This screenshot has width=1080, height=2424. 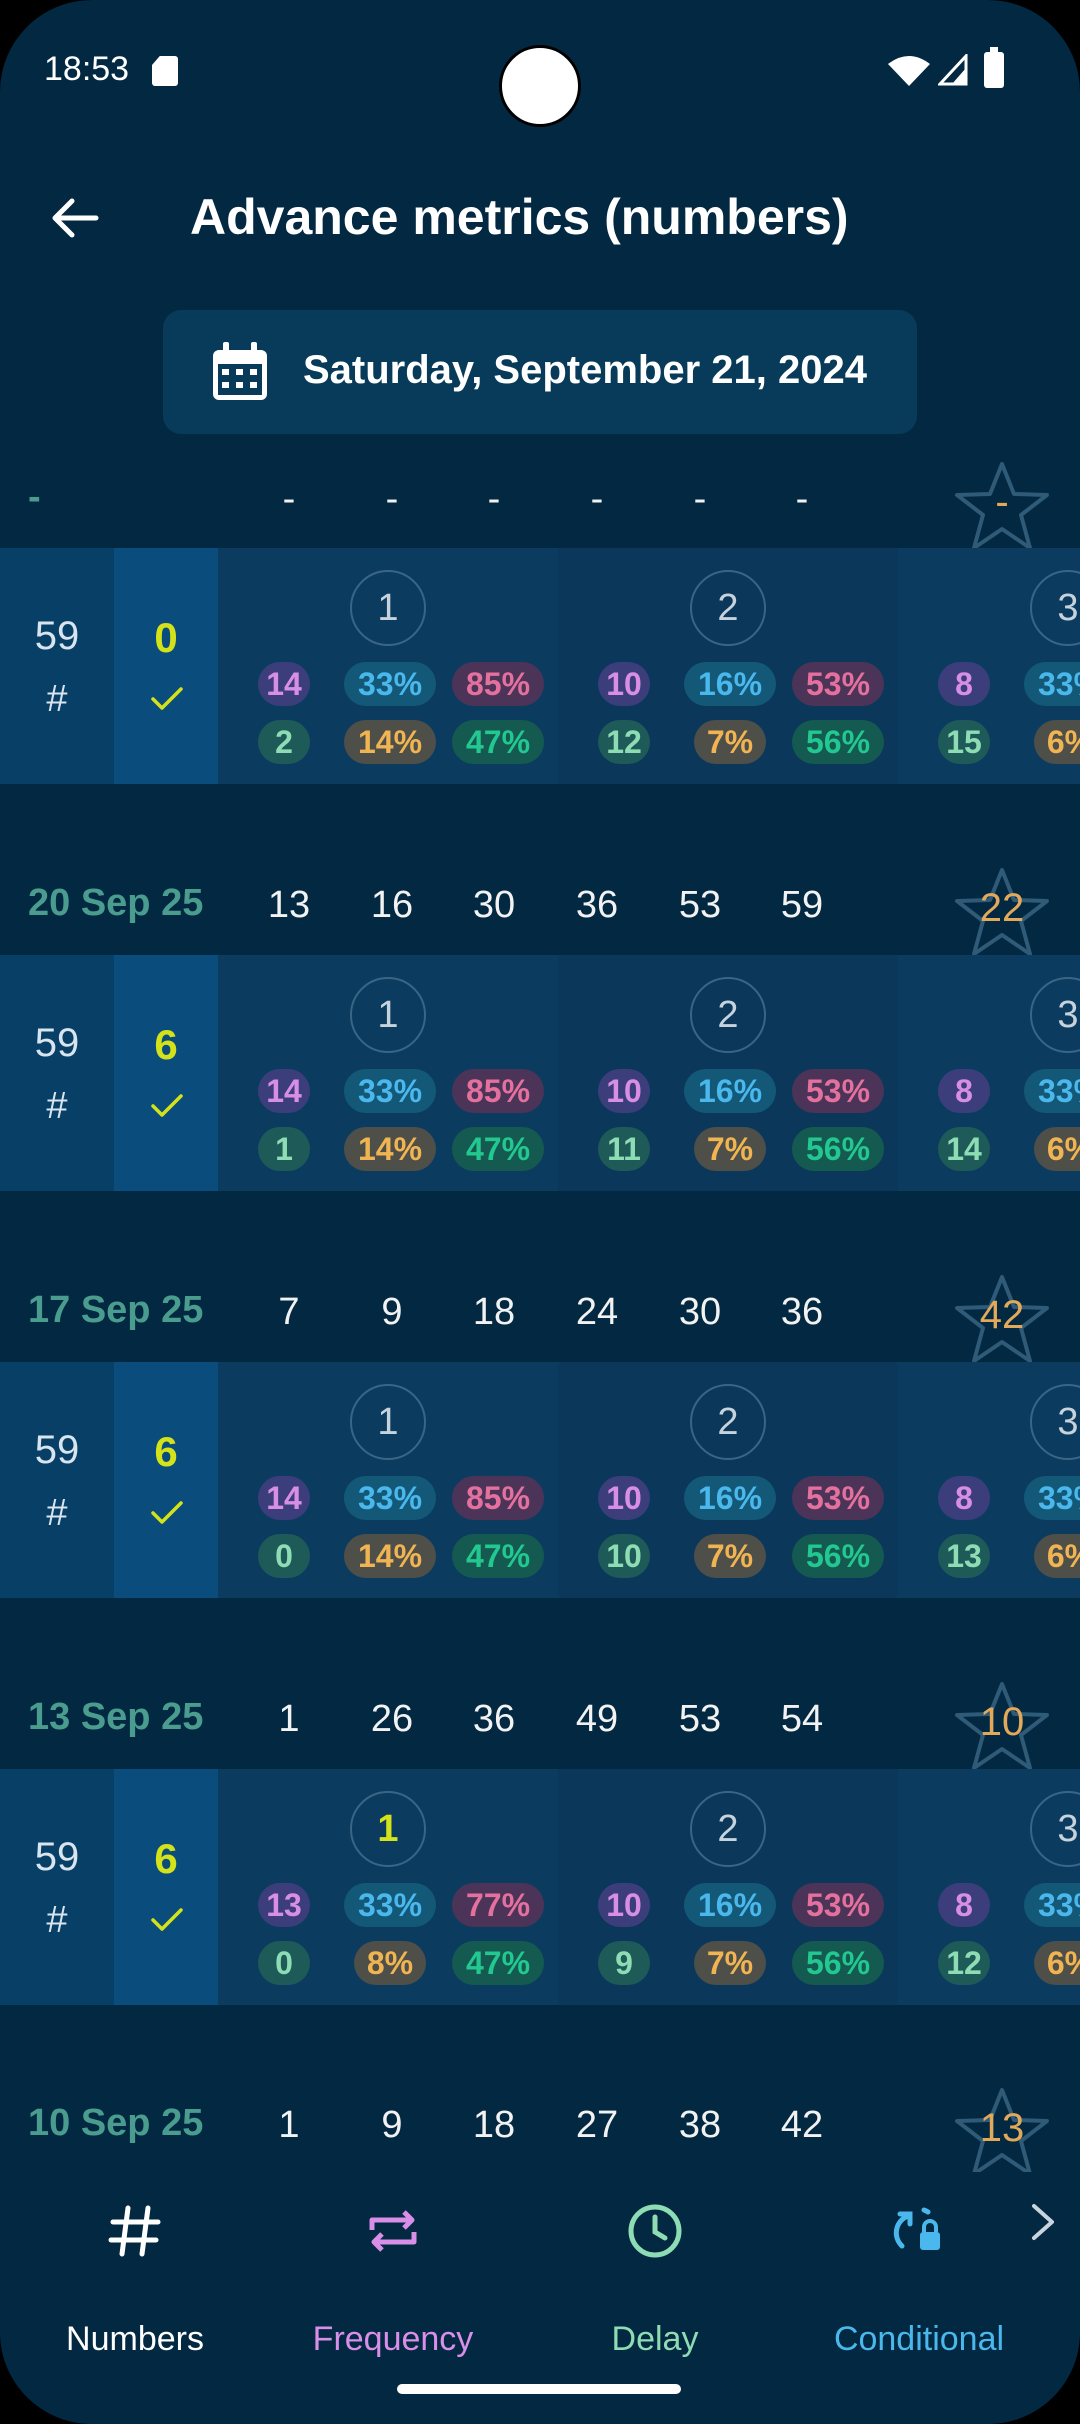 What do you see at coordinates (393, 2231) in the screenshot?
I see `repeat-icon` at bounding box center [393, 2231].